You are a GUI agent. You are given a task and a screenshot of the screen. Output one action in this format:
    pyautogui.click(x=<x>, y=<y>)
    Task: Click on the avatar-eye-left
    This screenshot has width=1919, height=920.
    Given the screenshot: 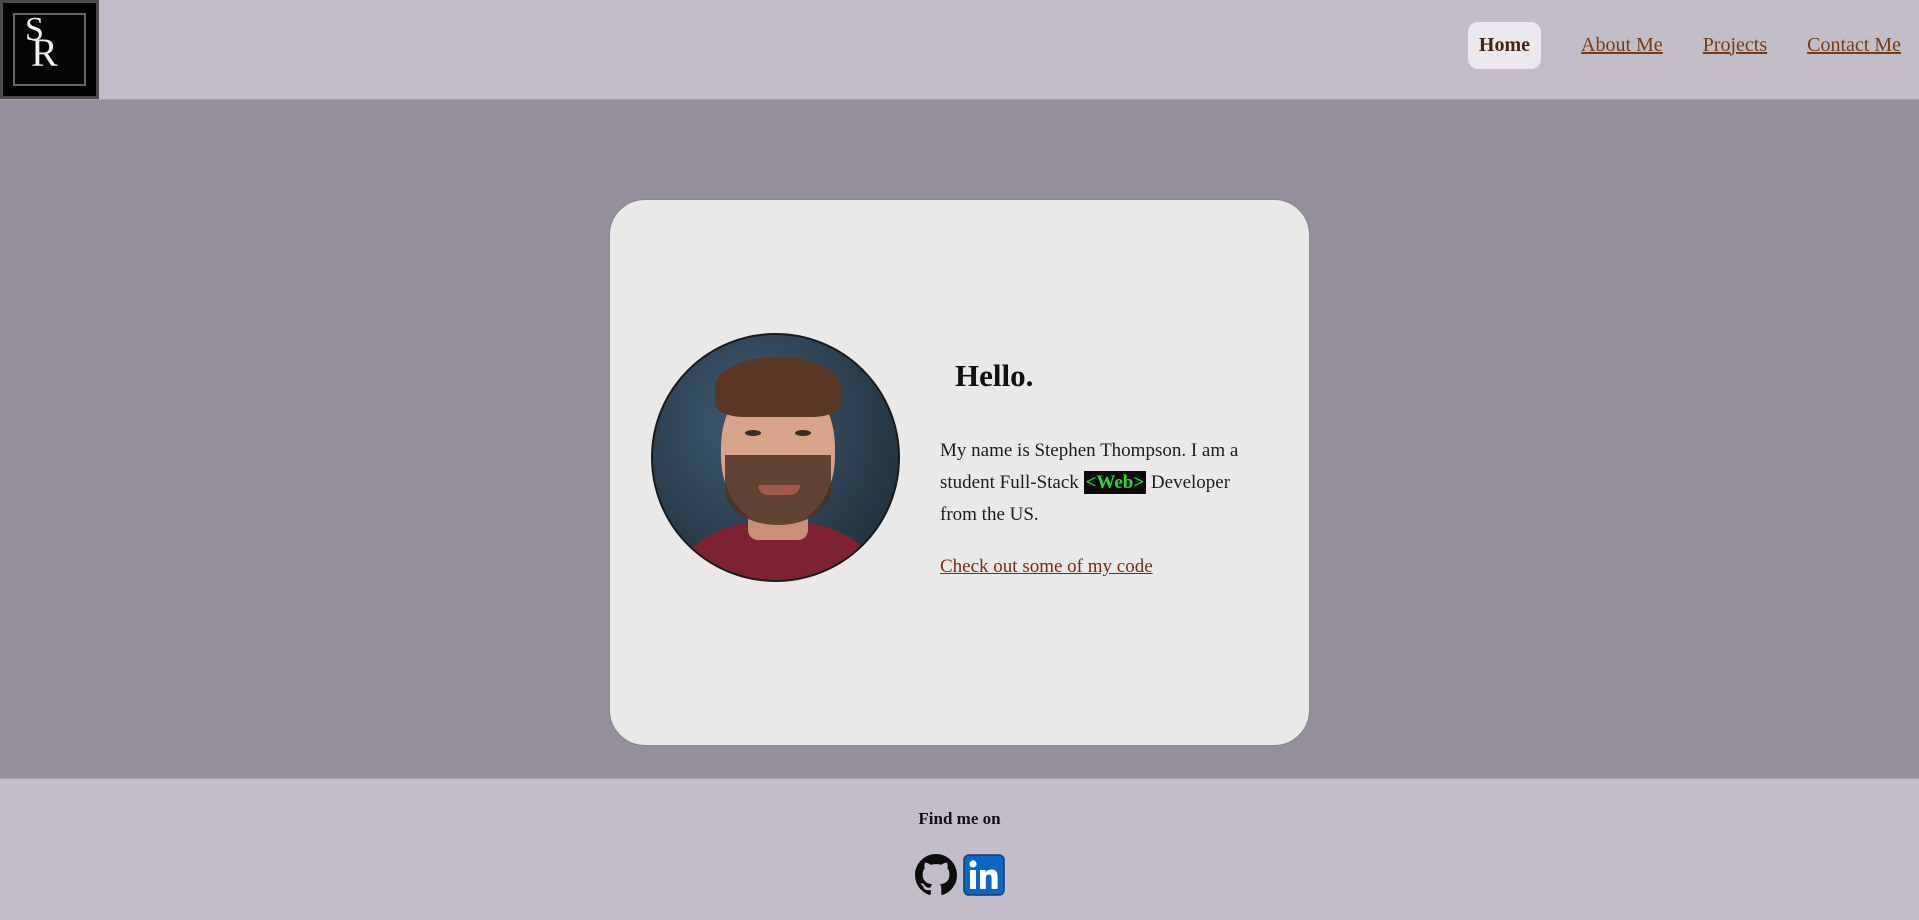 What is the action you would take?
    pyautogui.click(x=753, y=433)
    